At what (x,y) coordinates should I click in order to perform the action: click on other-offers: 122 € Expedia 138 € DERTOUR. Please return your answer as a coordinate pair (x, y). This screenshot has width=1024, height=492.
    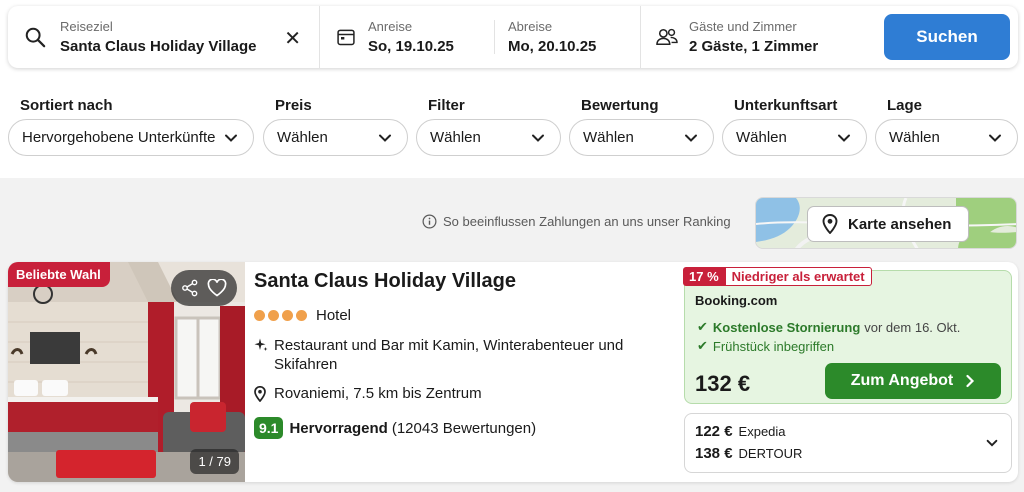
    Looking at the image, I should click on (848, 443).